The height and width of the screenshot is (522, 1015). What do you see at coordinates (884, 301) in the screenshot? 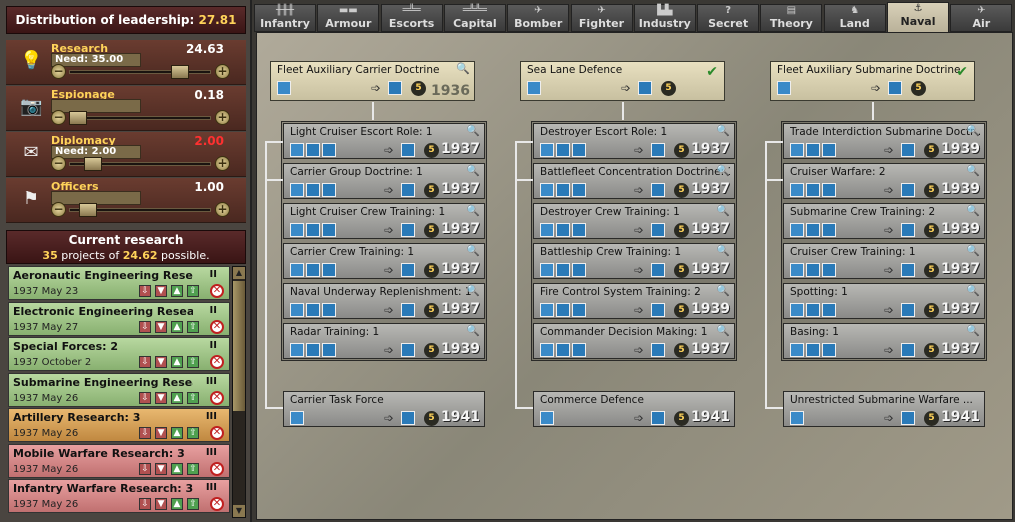
I see `tech-card: Spotting: 1 ➩ 5 1937 🔍` at bounding box center [884, 301].